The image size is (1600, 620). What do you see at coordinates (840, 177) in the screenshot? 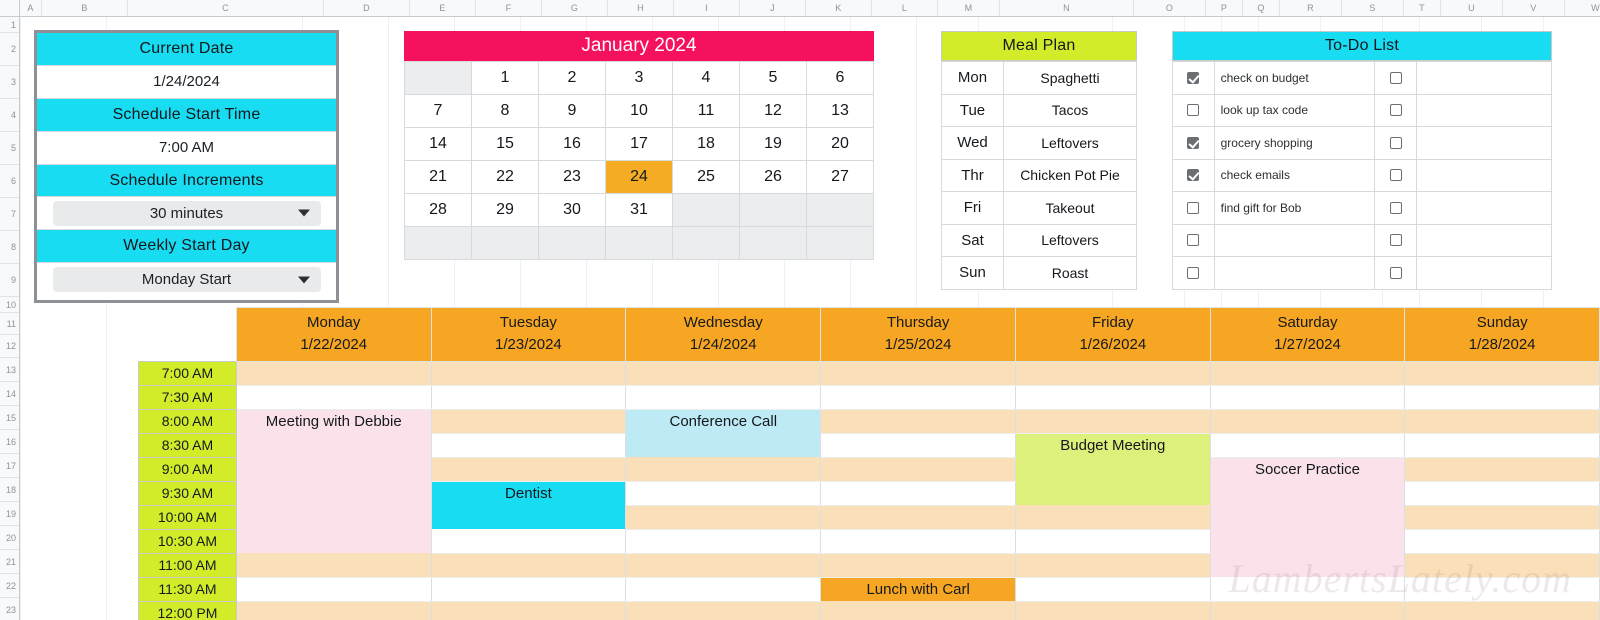
I see `month-day-27: 27` at bounding box center [840, 177].